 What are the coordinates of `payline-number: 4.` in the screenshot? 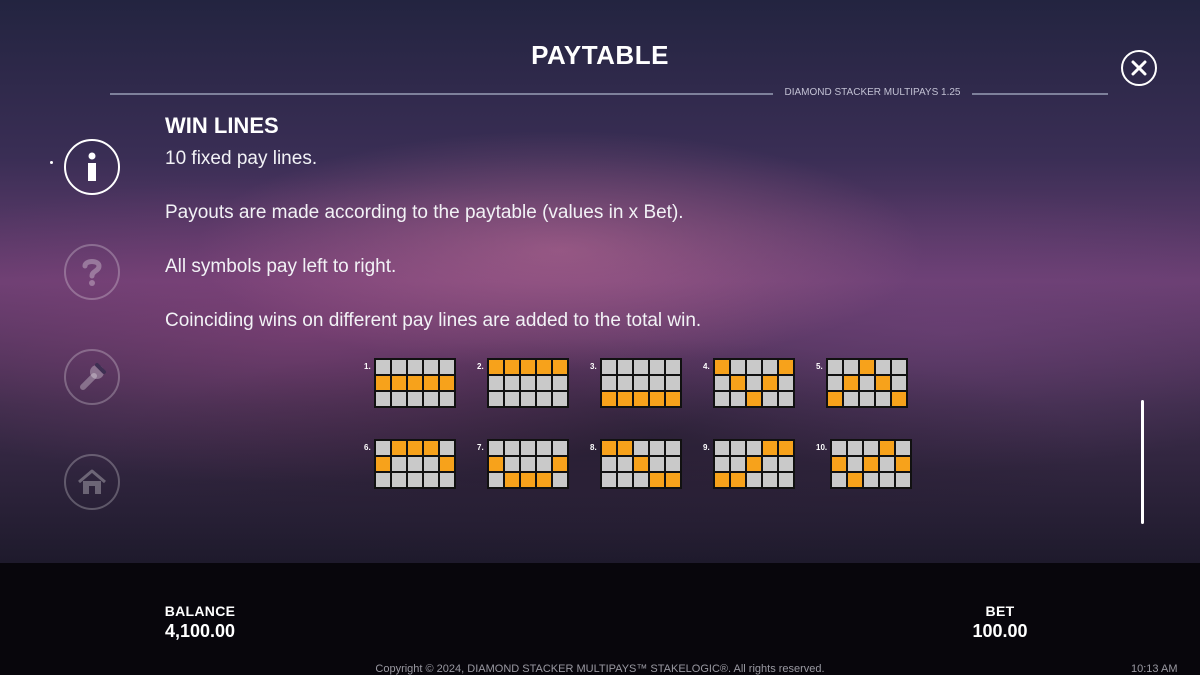 It's located at (706, 366).